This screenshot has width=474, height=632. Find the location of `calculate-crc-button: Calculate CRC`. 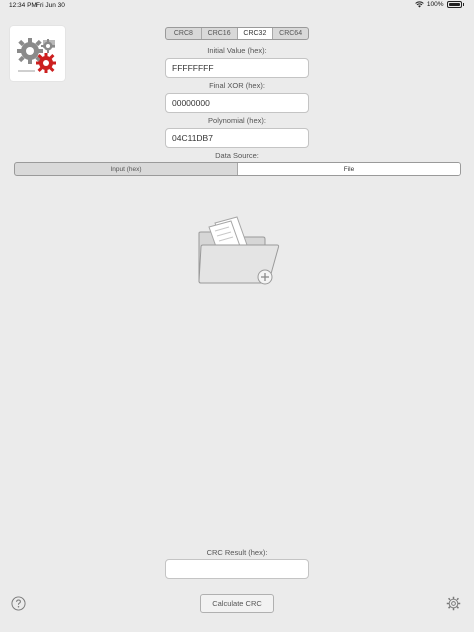

calculate-crc-button: Calculate CRC is located at coordinates (237, 603).